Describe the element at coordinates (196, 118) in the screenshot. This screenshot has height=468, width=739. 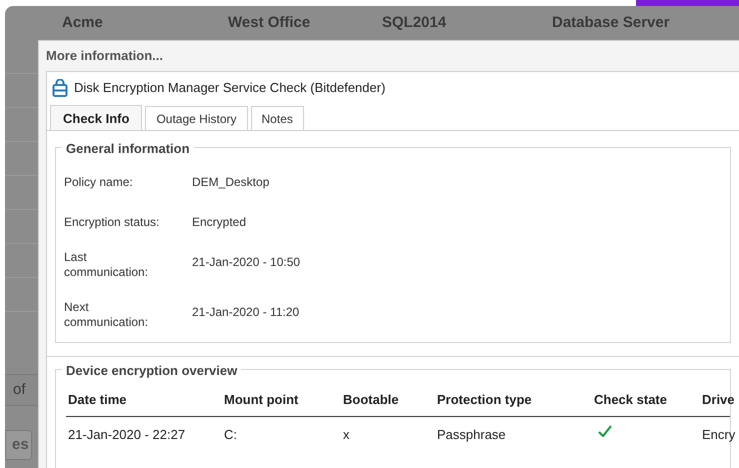
I see `tab: Outage History` at that location.